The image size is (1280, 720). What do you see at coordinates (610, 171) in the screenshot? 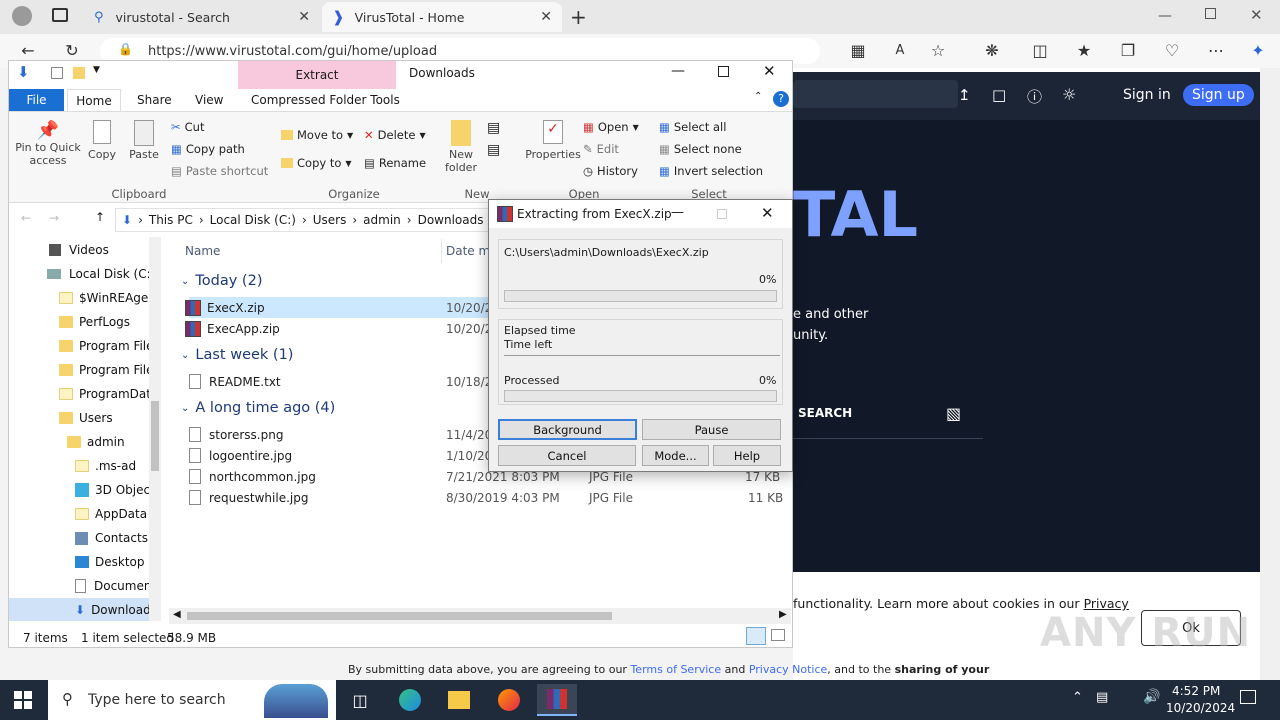
I see `history-button: ◷ History` at bounding box center [610, 171].